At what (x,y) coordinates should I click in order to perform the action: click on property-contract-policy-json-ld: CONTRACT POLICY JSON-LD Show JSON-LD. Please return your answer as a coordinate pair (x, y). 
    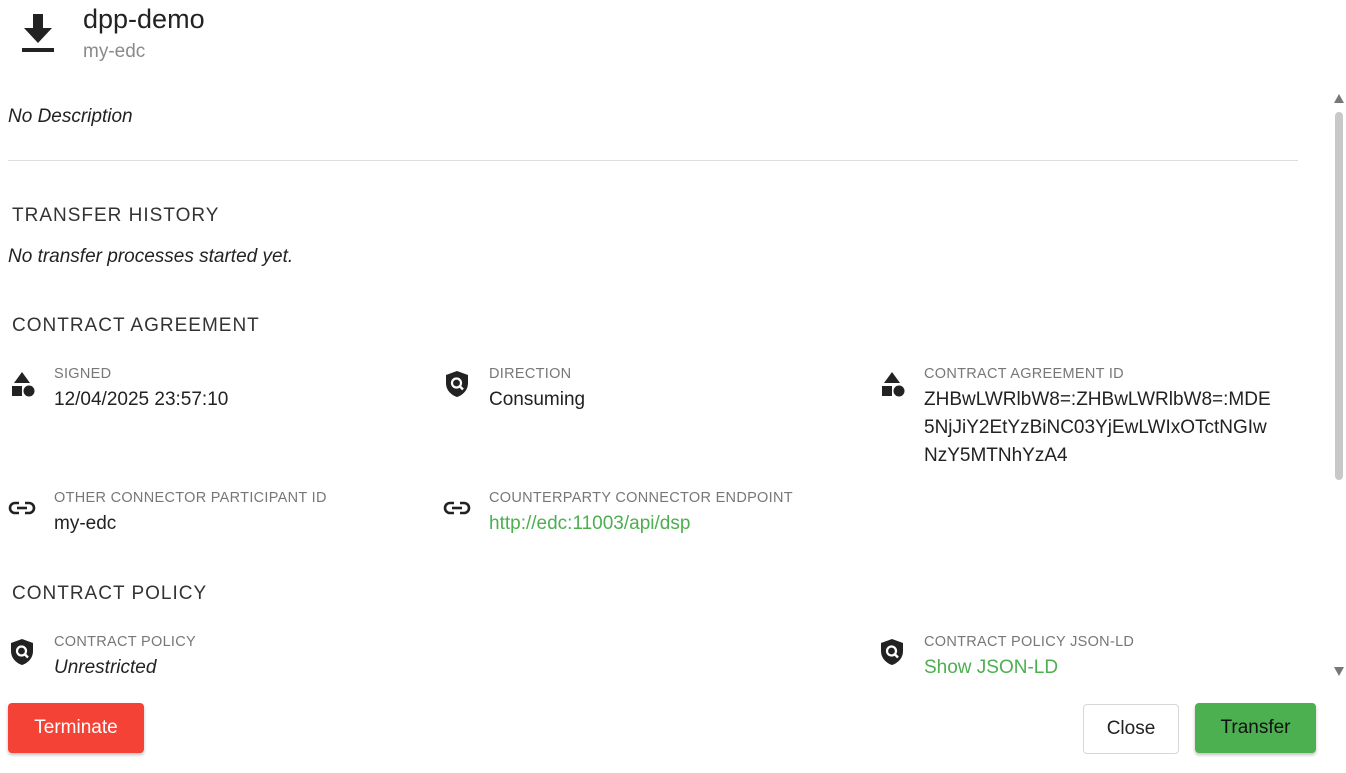
    Looking at the image, I should click on (1088, 657).